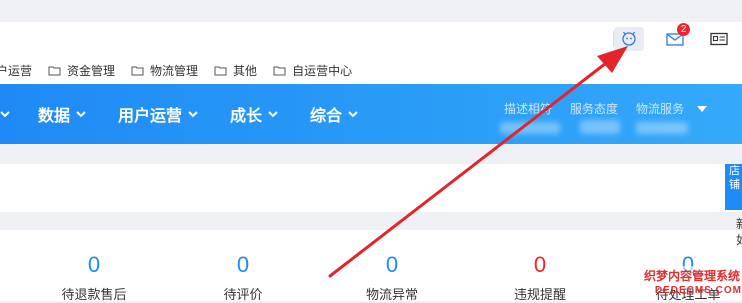 The image size is (742, 303). I want to click on watermark-line: 织梦内容管理系统, so click(691, 275).